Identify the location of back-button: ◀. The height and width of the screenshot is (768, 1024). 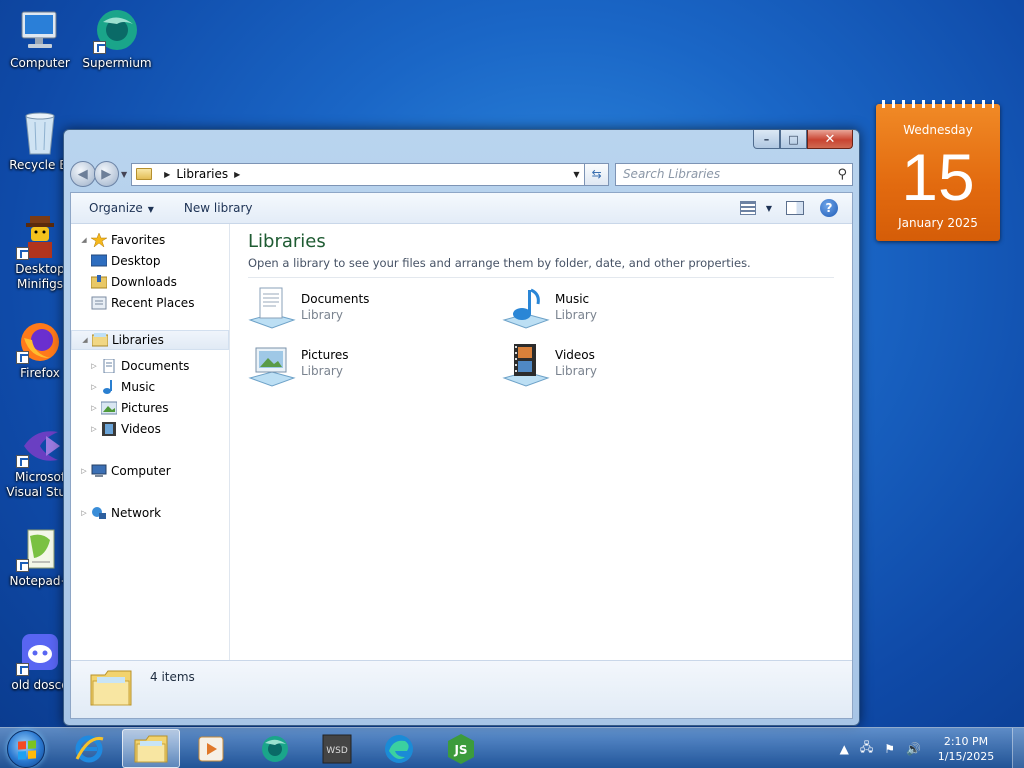
(83, 174).